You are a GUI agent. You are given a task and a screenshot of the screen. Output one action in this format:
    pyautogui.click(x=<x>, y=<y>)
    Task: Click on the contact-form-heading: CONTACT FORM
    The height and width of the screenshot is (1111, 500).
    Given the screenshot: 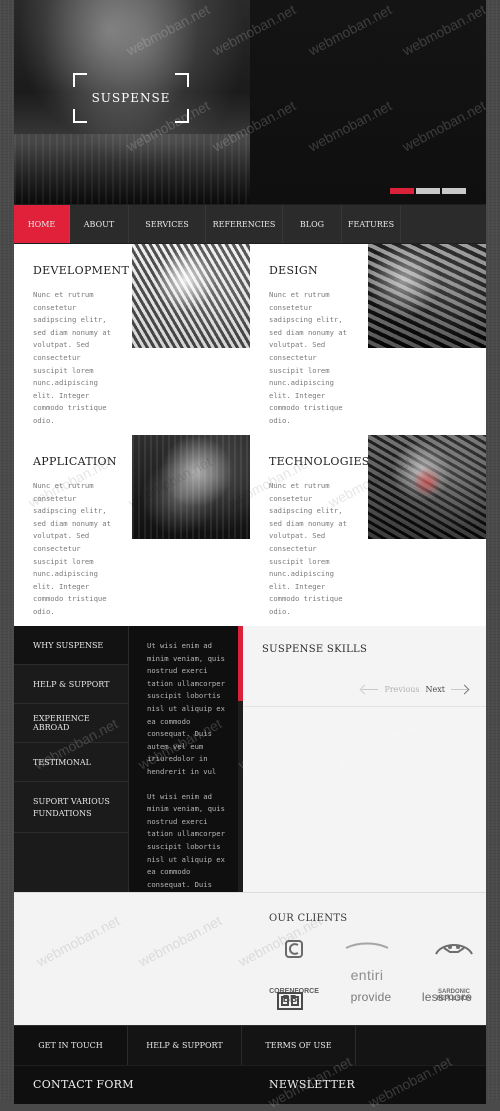 What is the action you would take?
    pyautogui.click(x=83, y=1084)
    